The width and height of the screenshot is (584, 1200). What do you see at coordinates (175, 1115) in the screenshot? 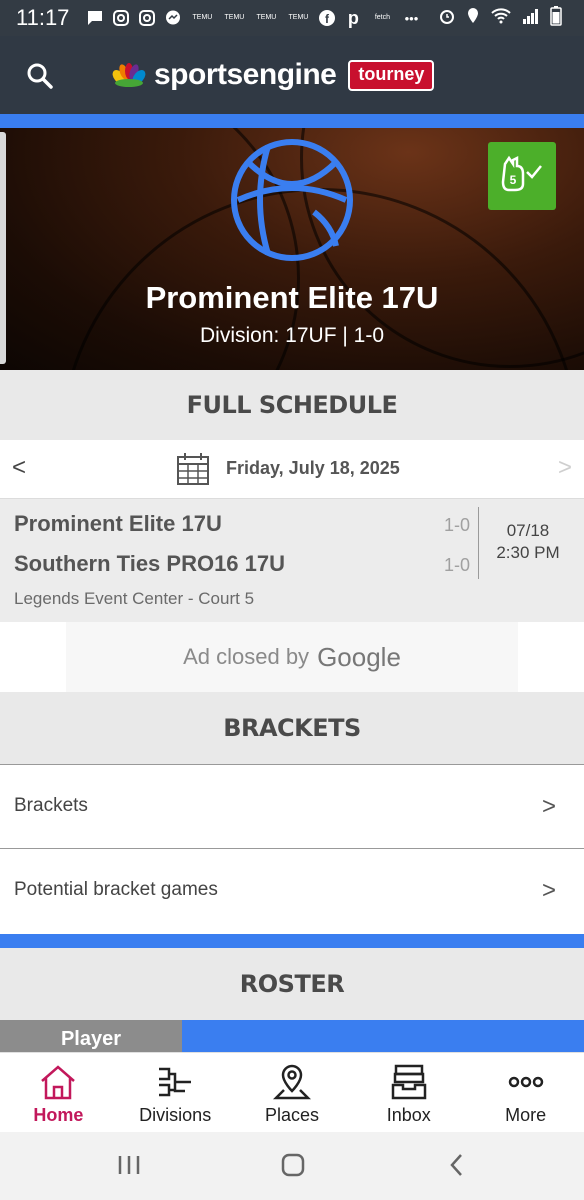
I see `nav-divisions-label: Divisions` at bounding box center [175, 1115].